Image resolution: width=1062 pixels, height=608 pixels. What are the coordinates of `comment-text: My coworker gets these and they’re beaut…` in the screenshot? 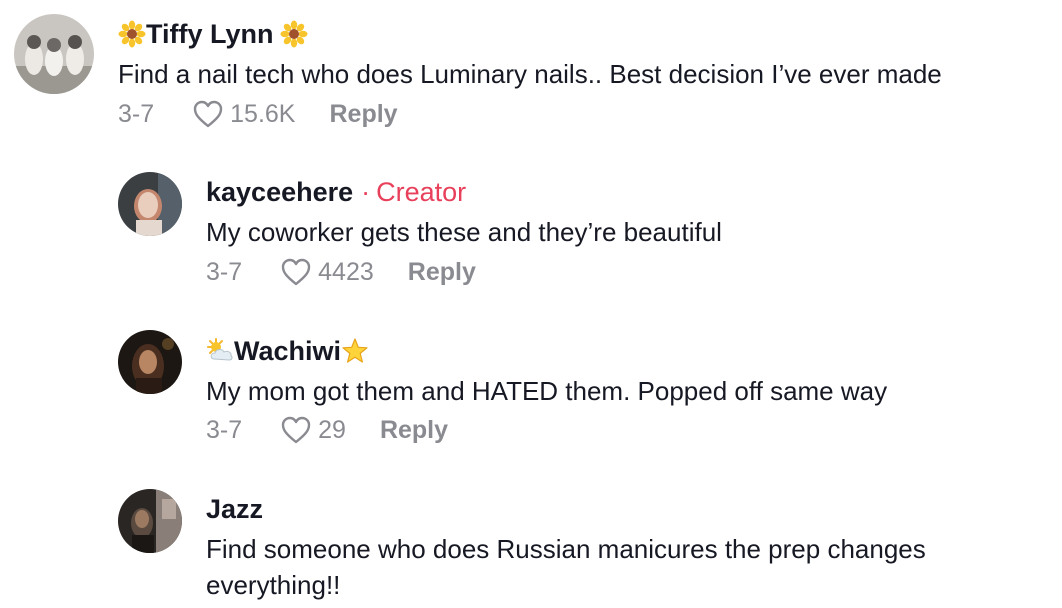 It's located at (464, 232).